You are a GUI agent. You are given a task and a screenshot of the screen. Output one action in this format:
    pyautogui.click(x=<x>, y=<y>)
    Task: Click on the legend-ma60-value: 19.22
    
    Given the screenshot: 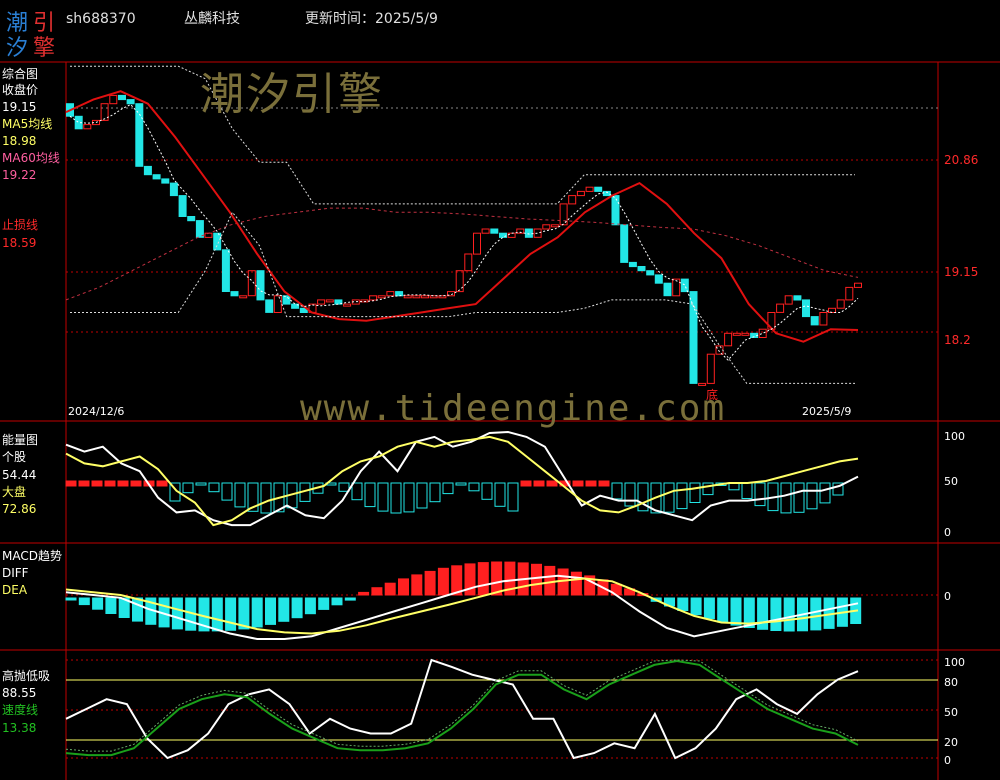 What is the action you would take?
    pyautogui.click(x=19, y=175)
    